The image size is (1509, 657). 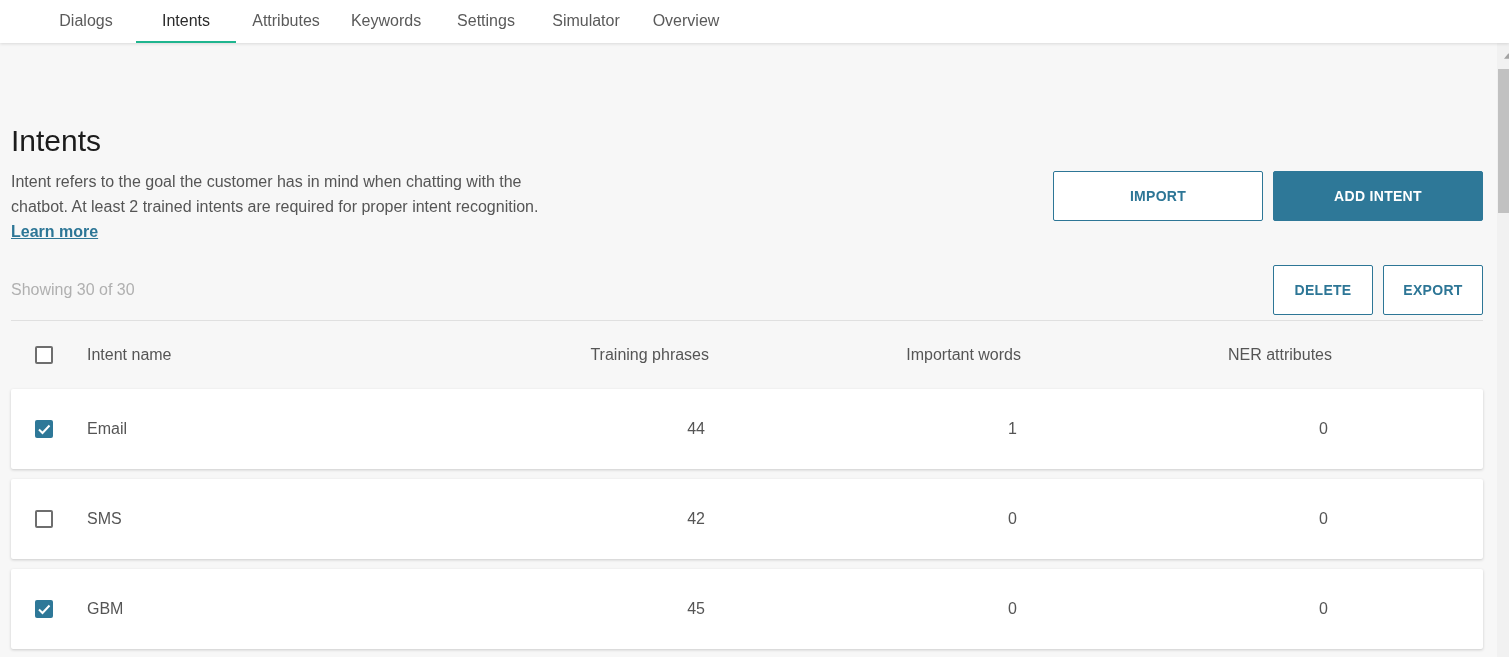 I want to click on column-header: Training phrases, so click(x=649, y=355).